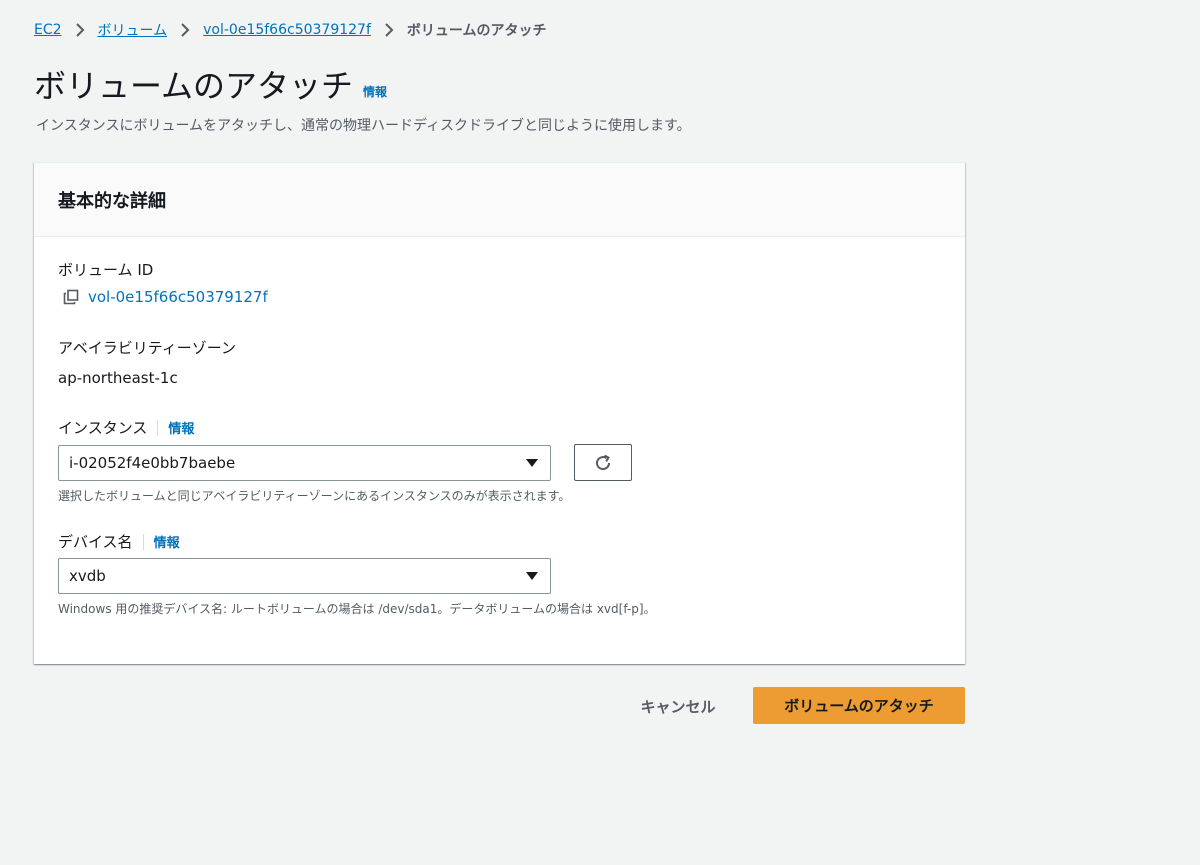  I want to click on availability-zone-value: ap-northeast-1c, so click(118, 378).